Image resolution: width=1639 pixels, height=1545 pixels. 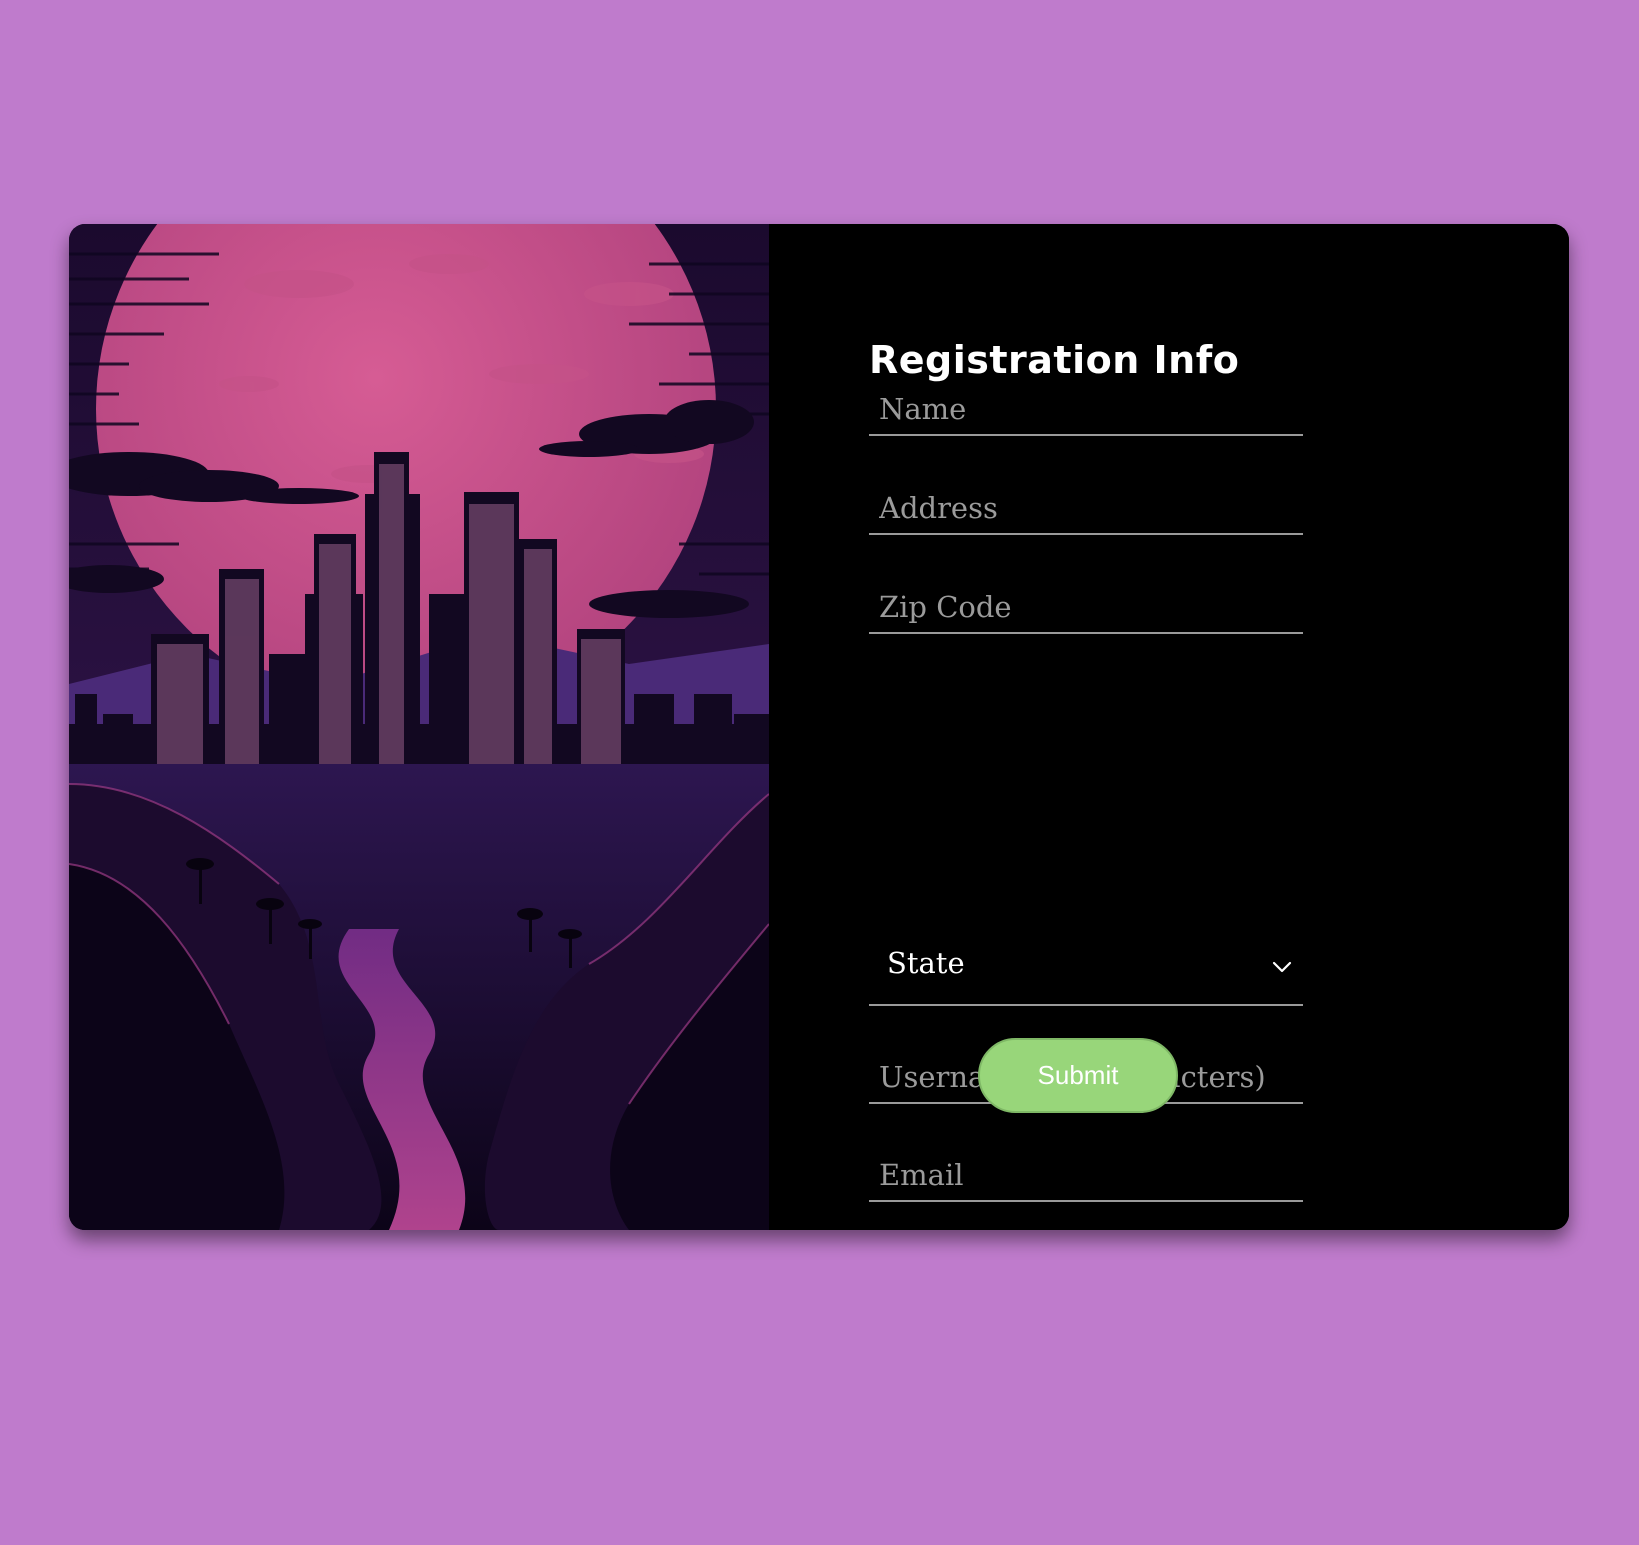 What do you see at coordinates (1086, 509) in the screenshot?
I see `address-input` at bounding box center [1086, 509].